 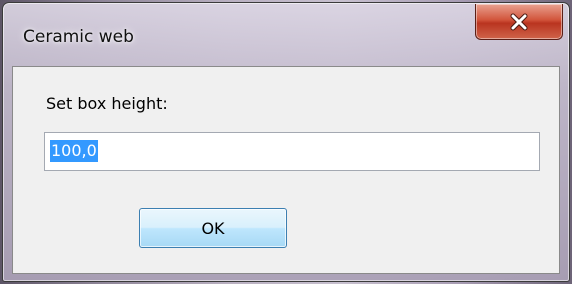 What do you see at coordinates (78, 37) in the screenshot?
I see `window-title: Ceramic web` at bounding box center [78, 37].